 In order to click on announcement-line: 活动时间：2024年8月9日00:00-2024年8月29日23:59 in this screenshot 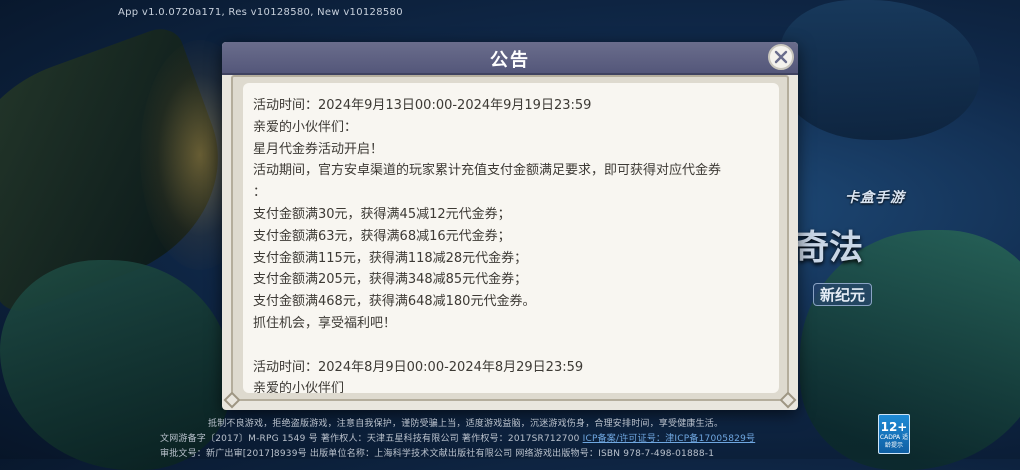, I will do `click(418, 367)`.